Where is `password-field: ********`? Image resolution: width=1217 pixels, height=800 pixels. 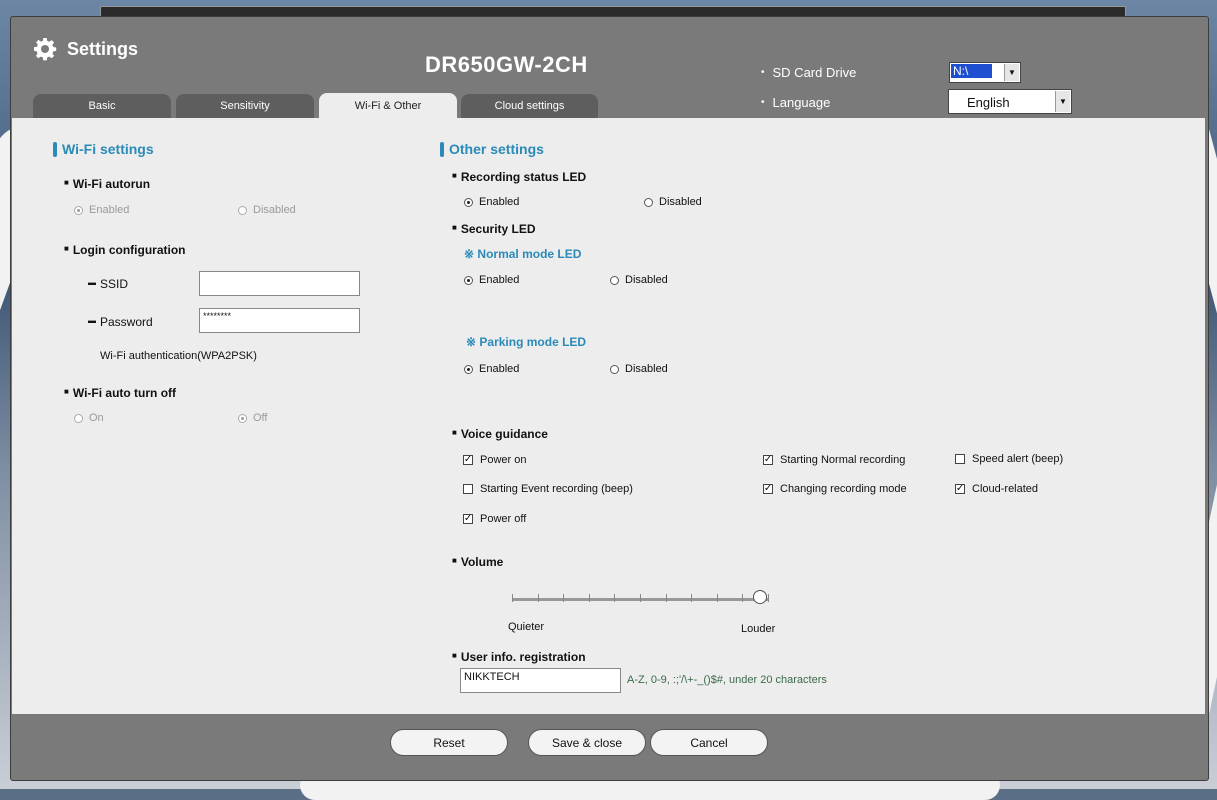 password-field: ******** is located at coordinates (279, 320).